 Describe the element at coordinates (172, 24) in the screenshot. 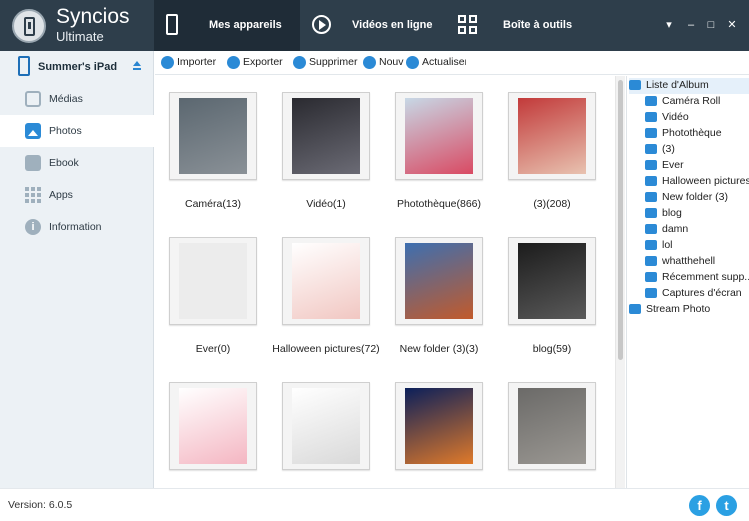

I see `phone-icon` at that location.